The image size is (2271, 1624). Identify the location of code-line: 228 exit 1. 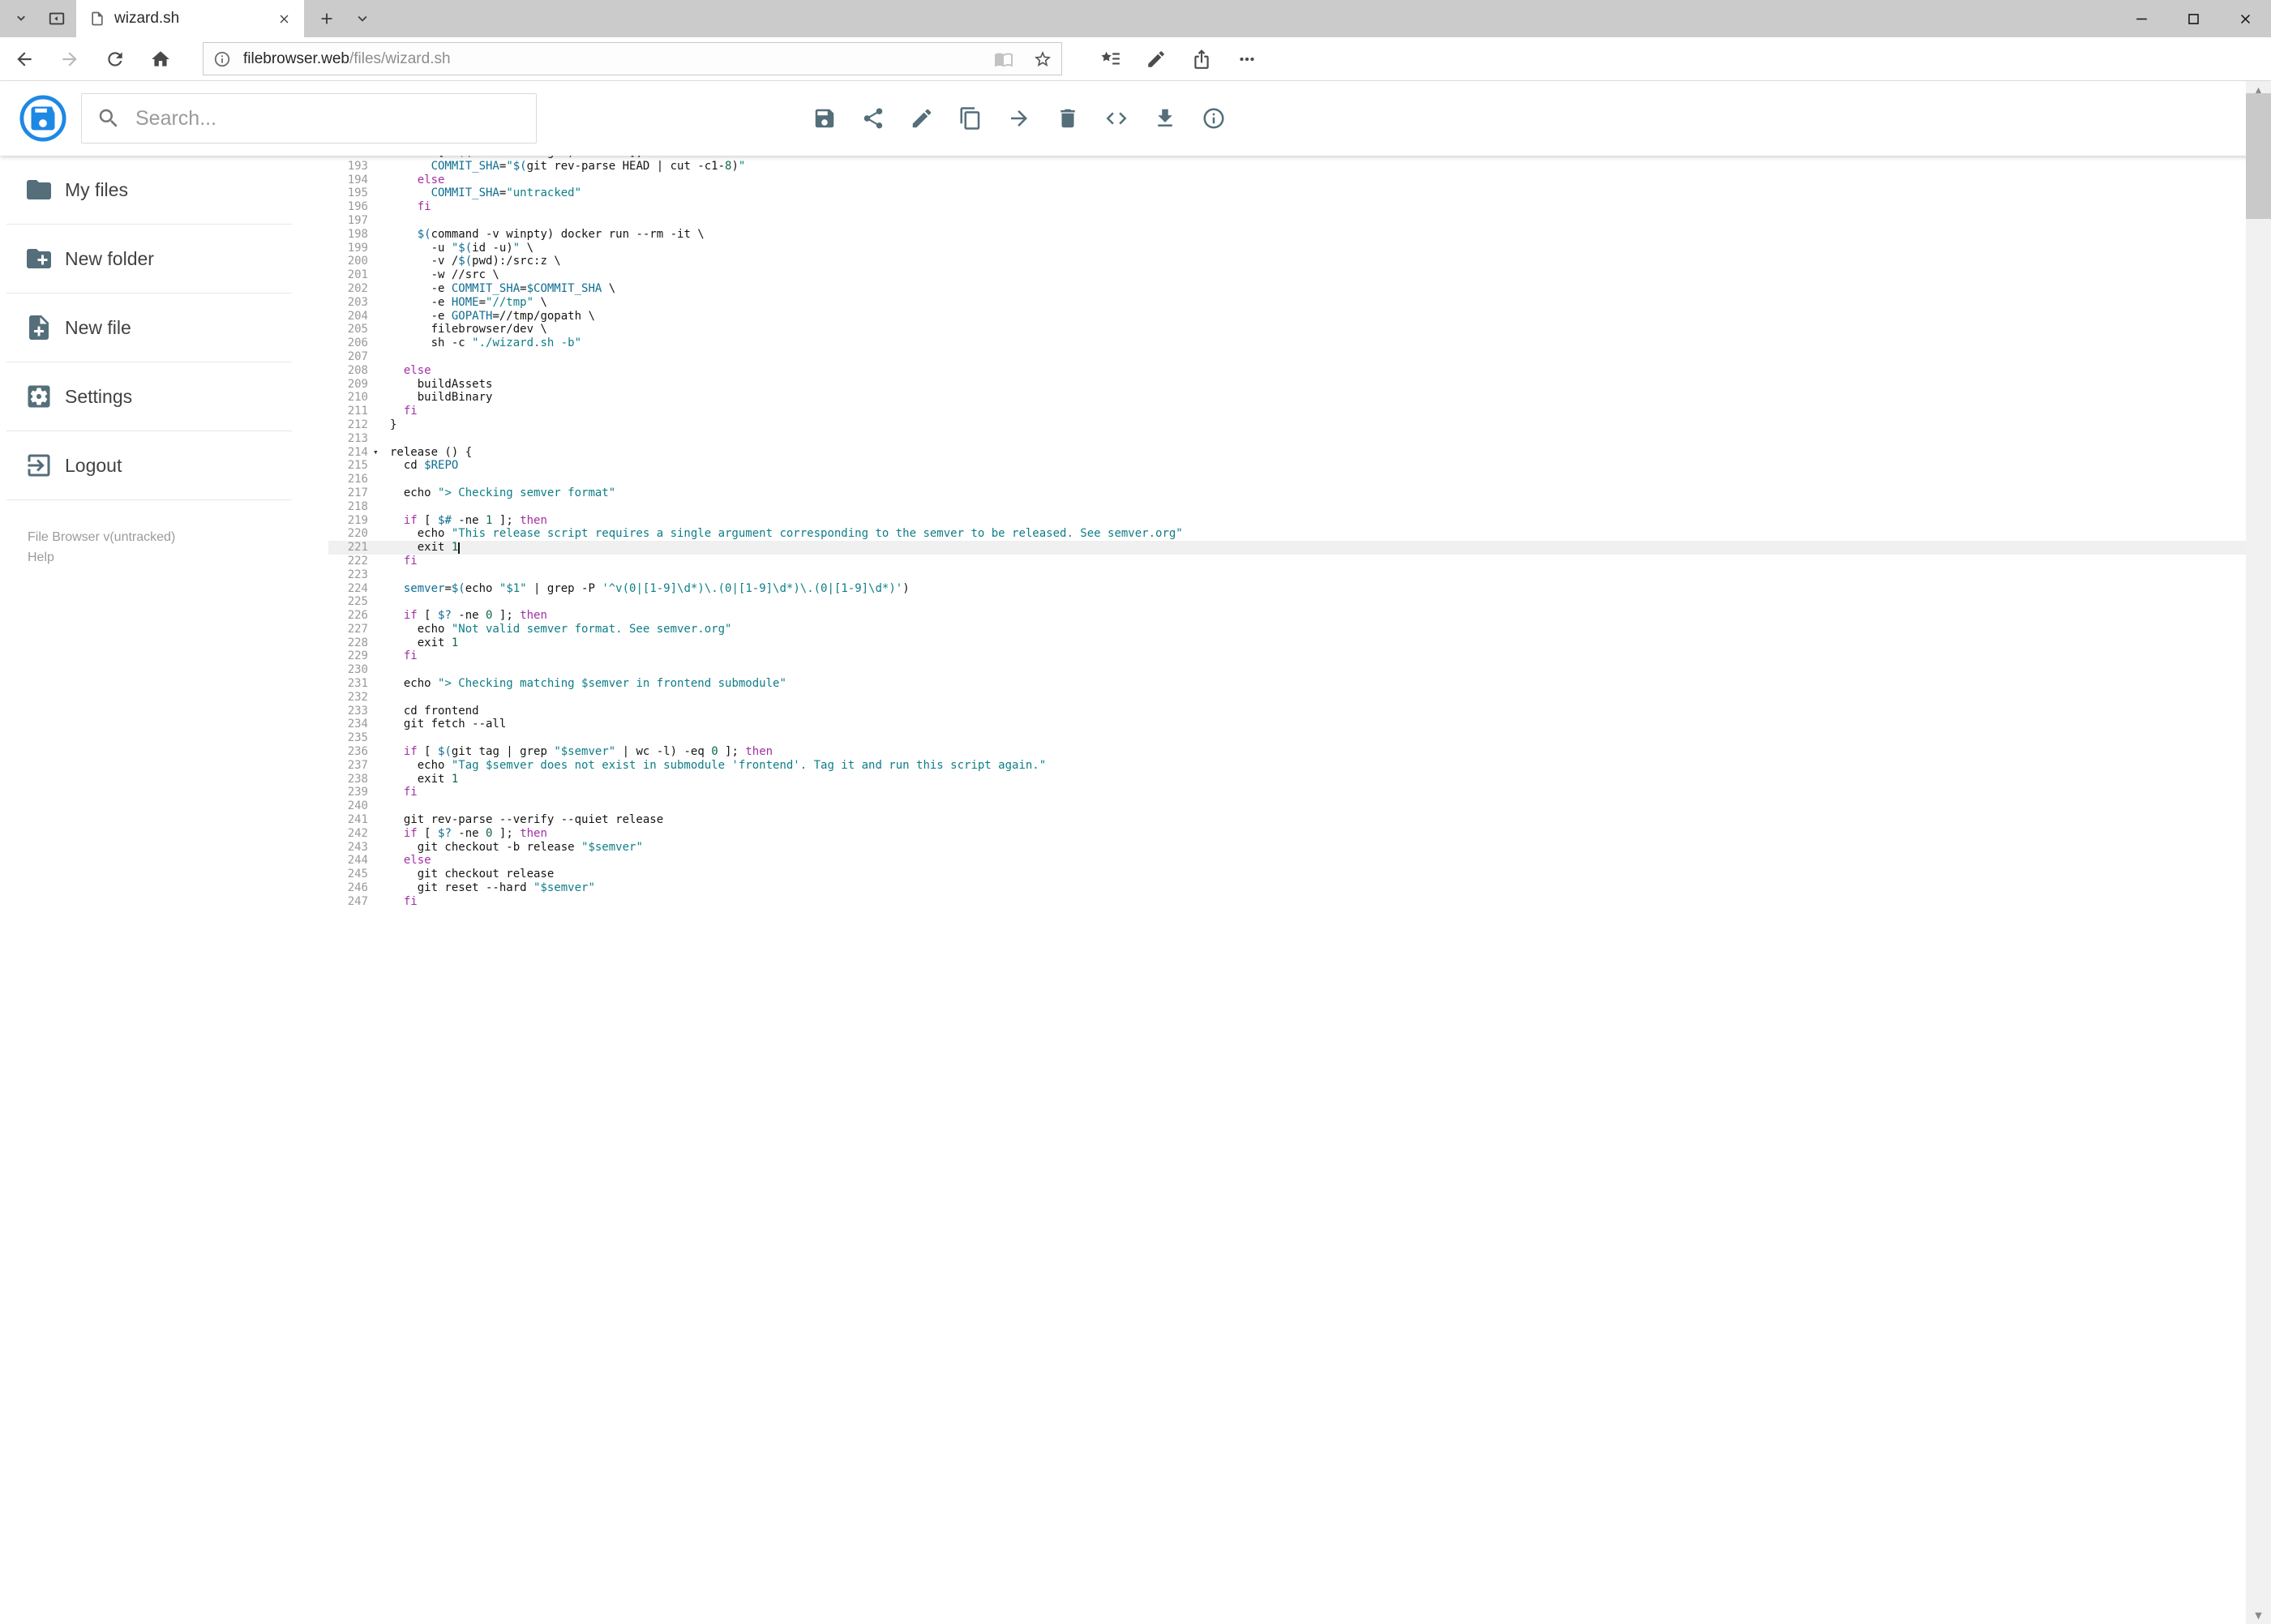
(1287, 643).